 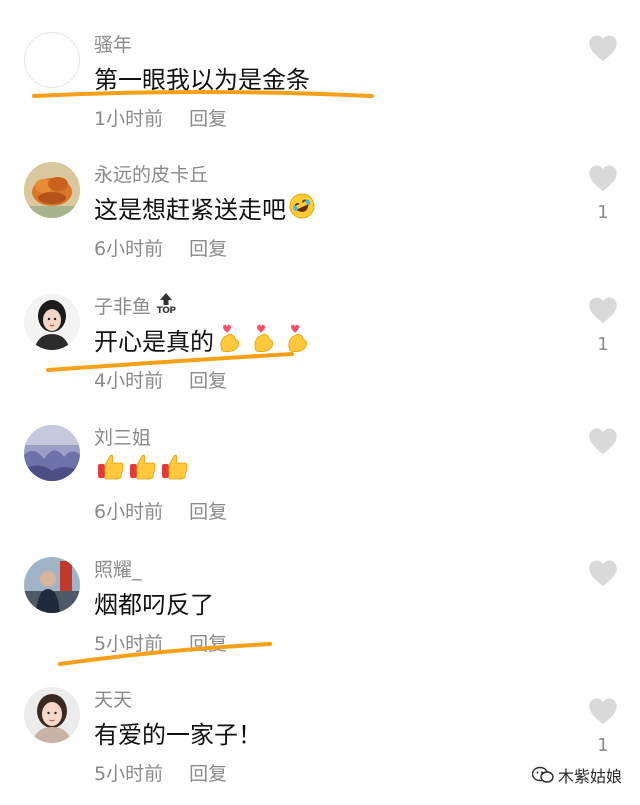 I want to click on top-badge: TOP, so click(x=166, y=305).